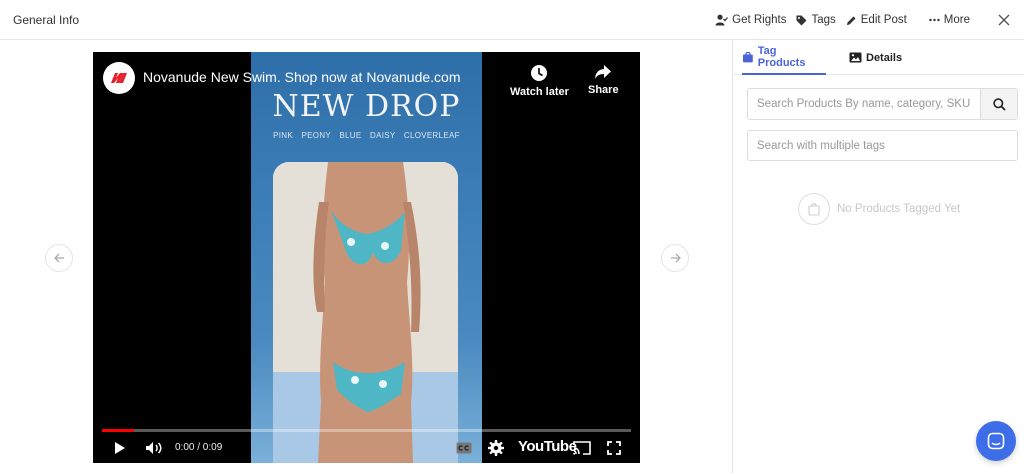  I want to click on play-button, so click(120, 448).